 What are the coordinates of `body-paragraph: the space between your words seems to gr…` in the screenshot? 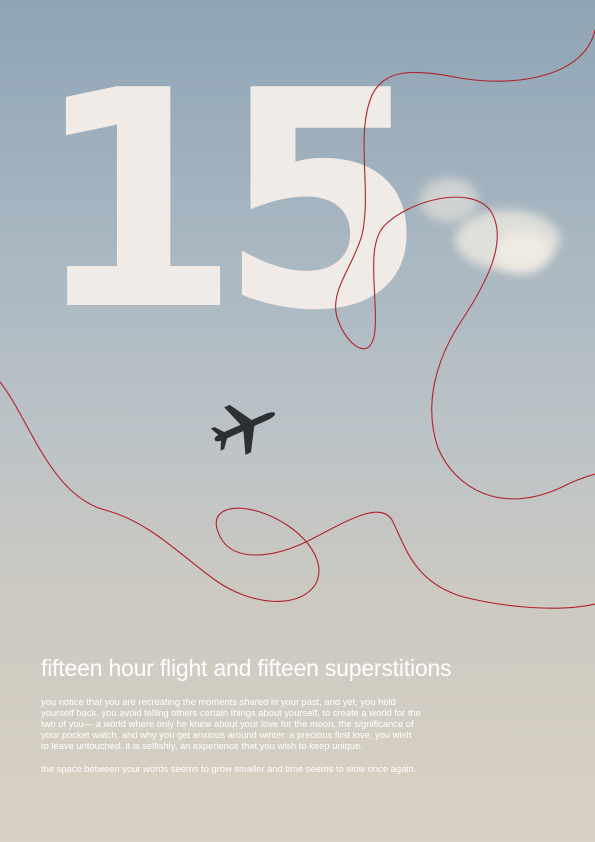 It's located at (229, 768).